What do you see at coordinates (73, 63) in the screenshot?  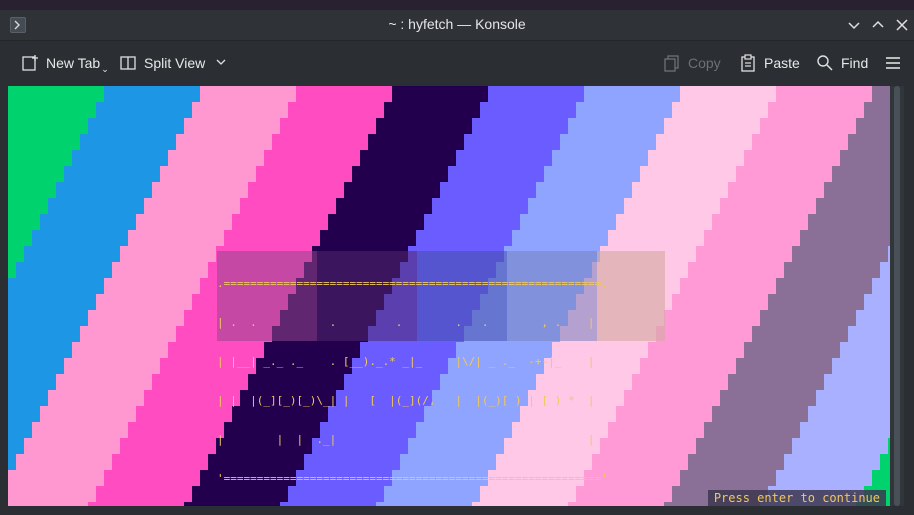 I see `new-tab-label: New Tab` at bounding box center [73, 63].